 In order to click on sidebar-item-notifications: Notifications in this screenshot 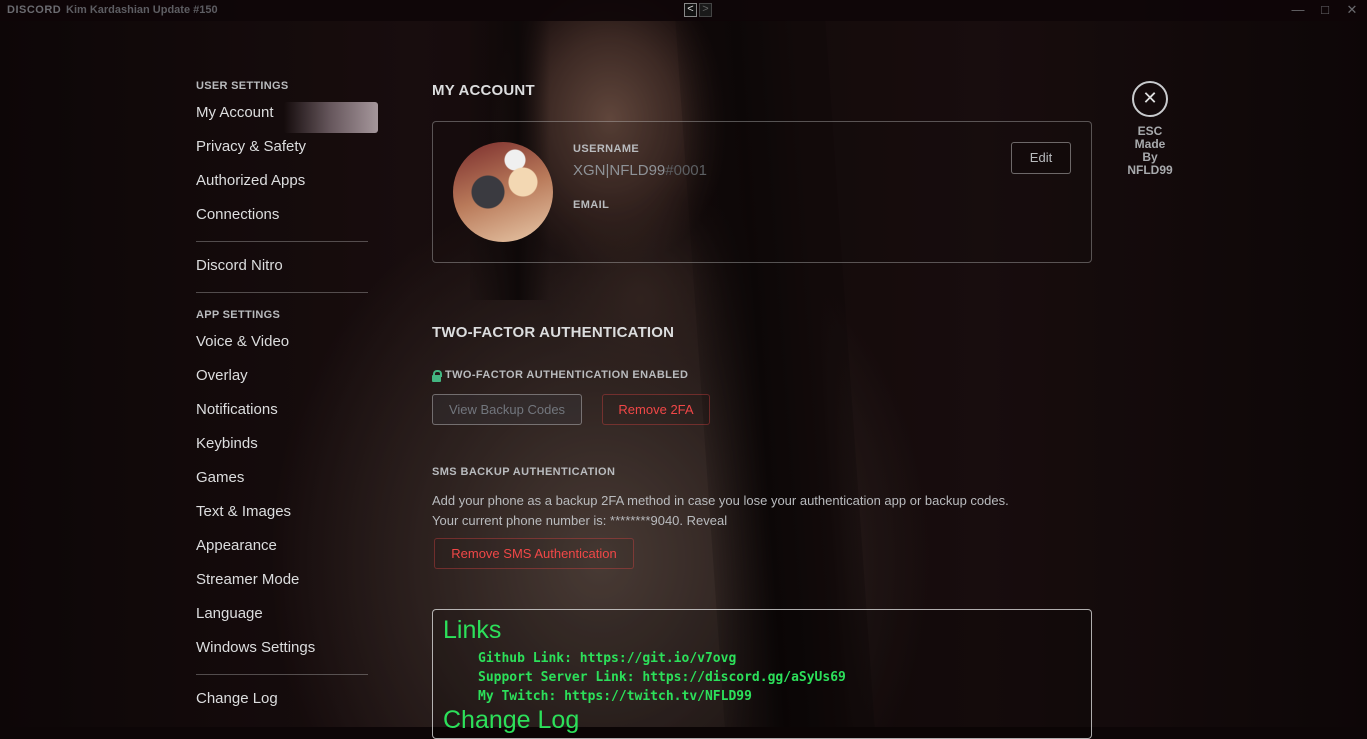, I will do `click(291, 410)`.